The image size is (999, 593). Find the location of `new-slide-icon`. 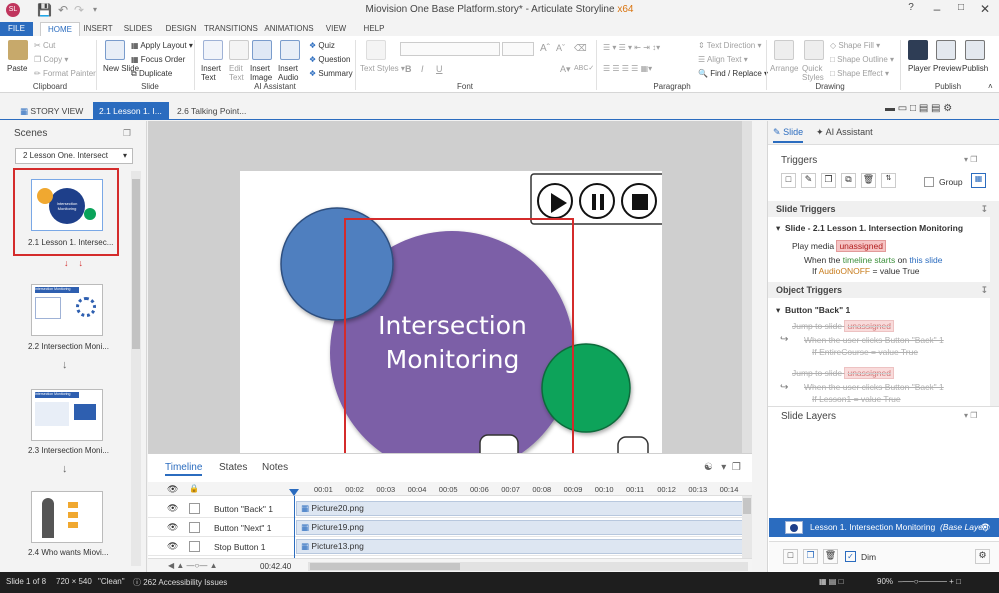

new-slide-icon is located at coordinates (115, 50).